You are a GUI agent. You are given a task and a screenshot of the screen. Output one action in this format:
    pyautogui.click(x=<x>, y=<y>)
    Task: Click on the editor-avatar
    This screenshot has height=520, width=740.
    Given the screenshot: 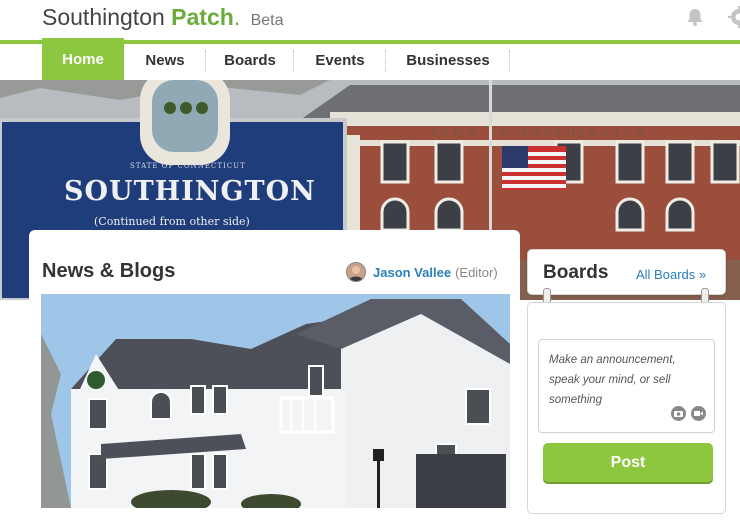 What is the action you would take?
    pyautogui.click(x=356, y=272)
    